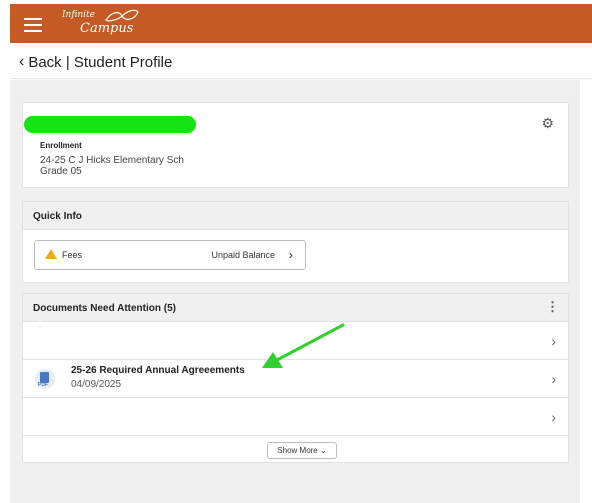 This screenshot has width=592, height=503. Describe the element at coordinates (78, 15) in the screenshot. I see `logo-text-top: Infinite` at that location.